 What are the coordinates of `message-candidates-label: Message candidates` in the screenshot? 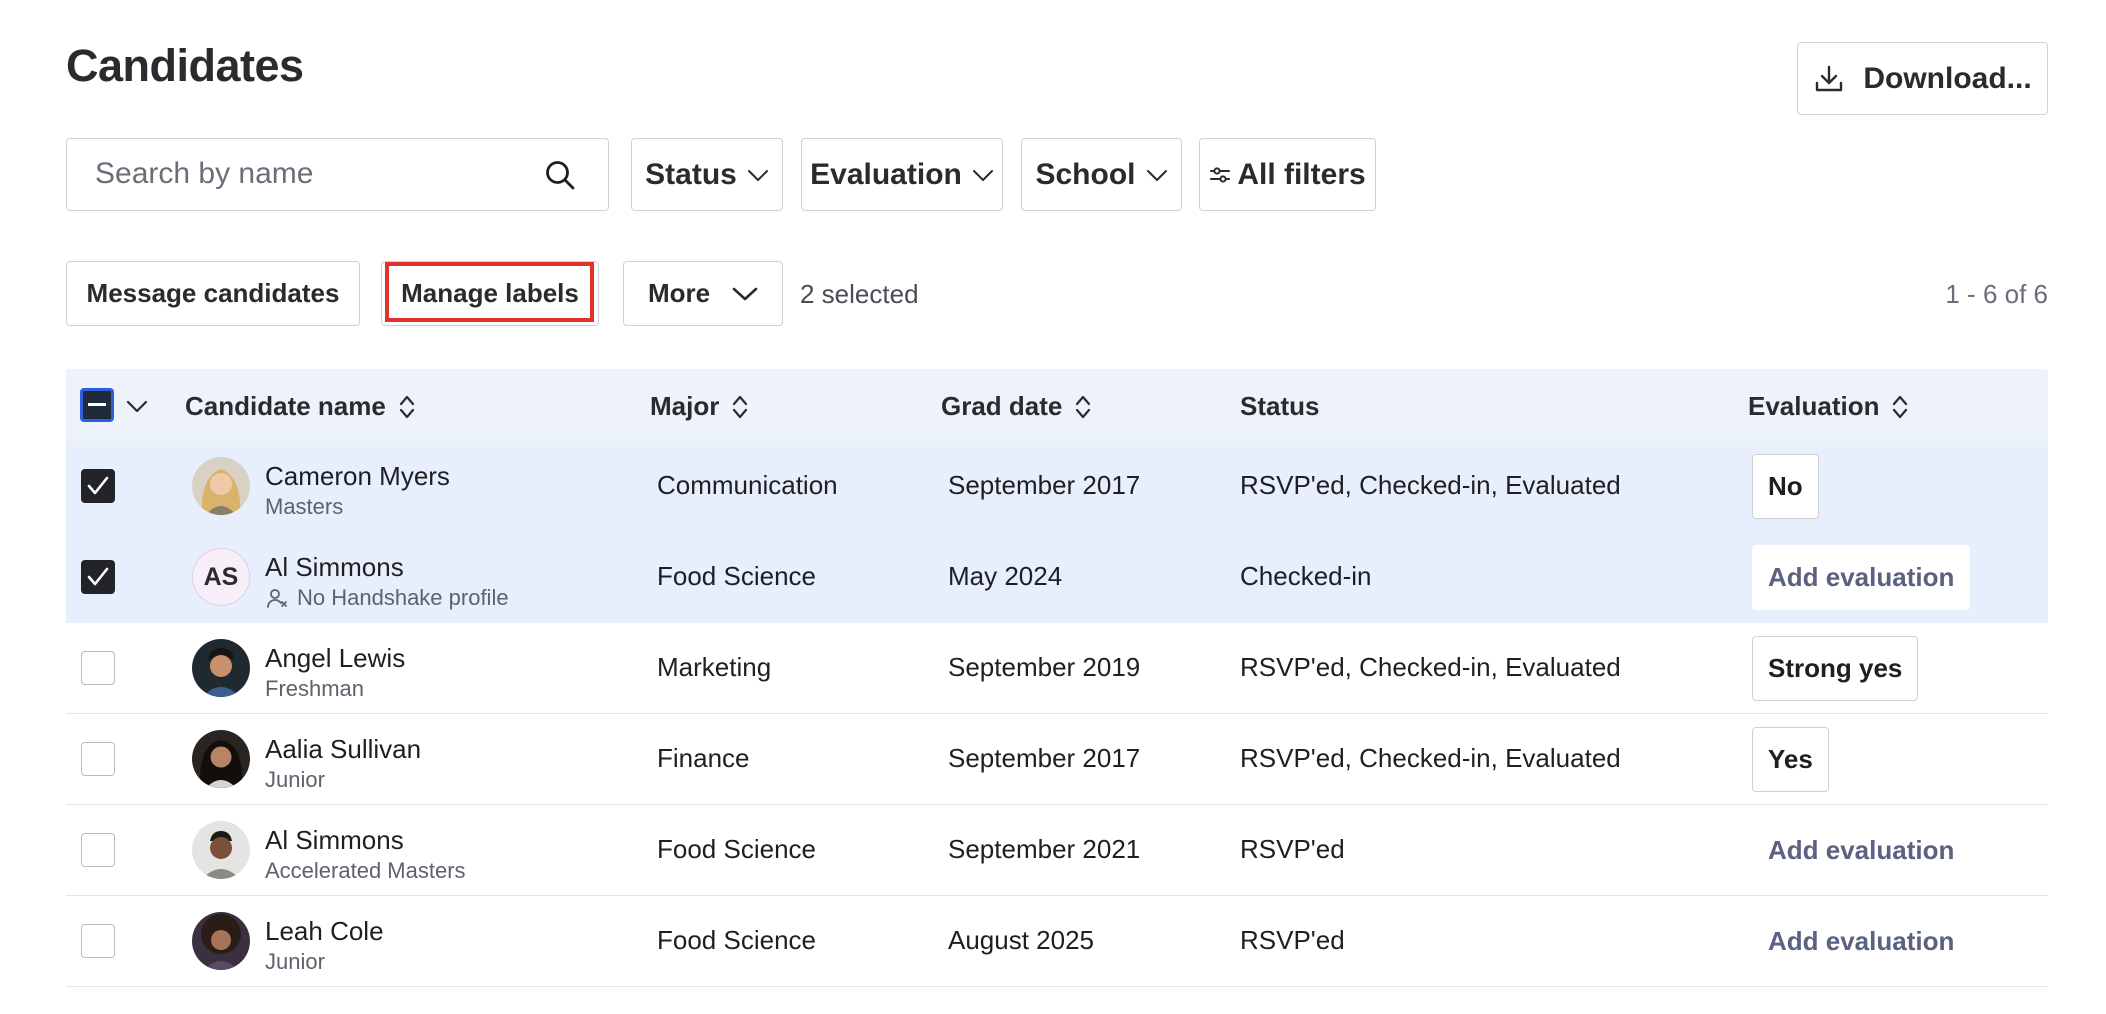 It's located at (213, 293).